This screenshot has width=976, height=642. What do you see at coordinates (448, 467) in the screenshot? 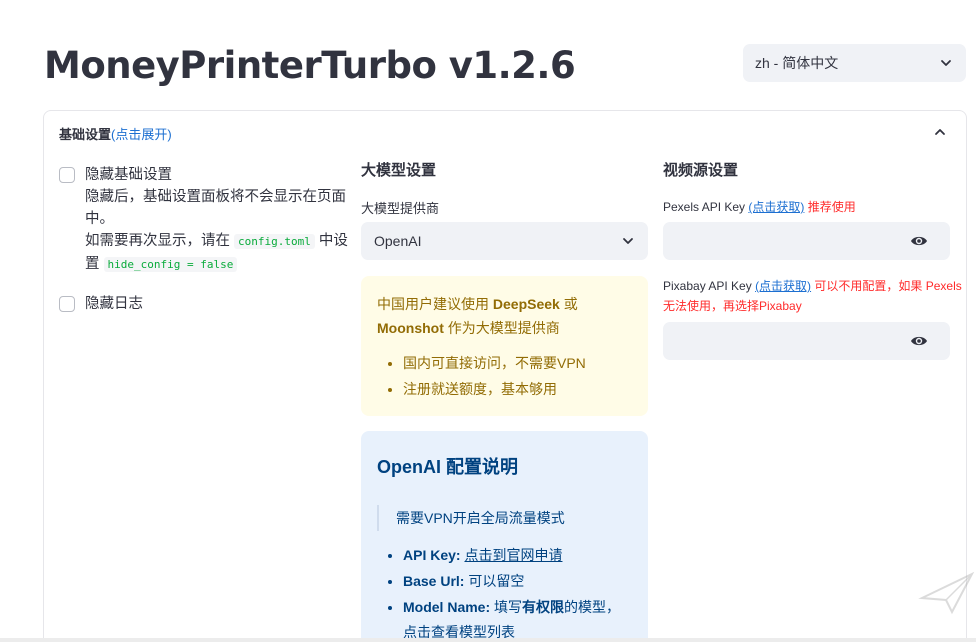
I see `openai-config-title: OpenAI 配置说明` at bounding box center [448, 467].